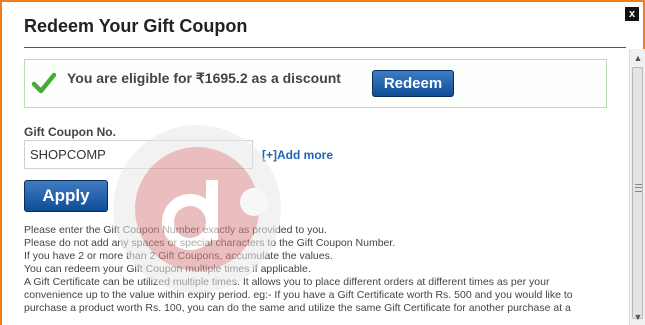  Describe the element at coordinates (638, 58) in the screenshot. I see `scroll-up-icon: ▲` at that location.